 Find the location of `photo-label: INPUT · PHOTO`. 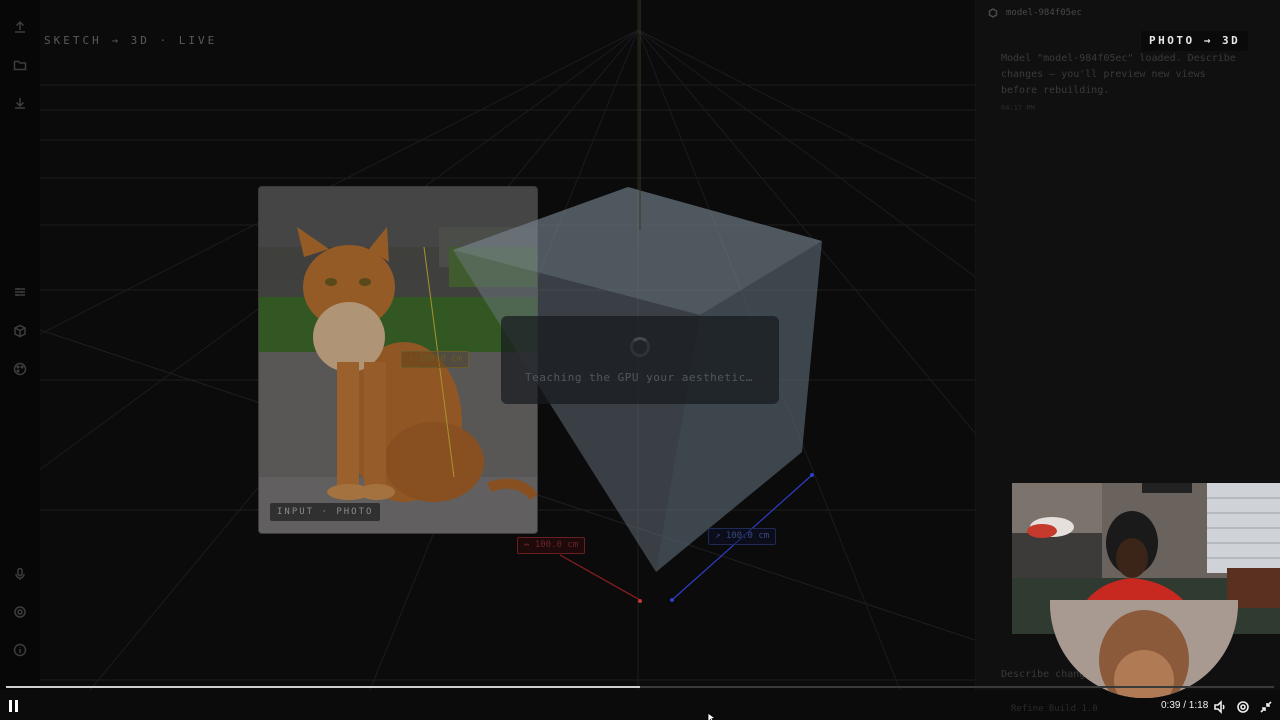

photo-label: INPUT · PHOTO is located at coordinates (325, 512).